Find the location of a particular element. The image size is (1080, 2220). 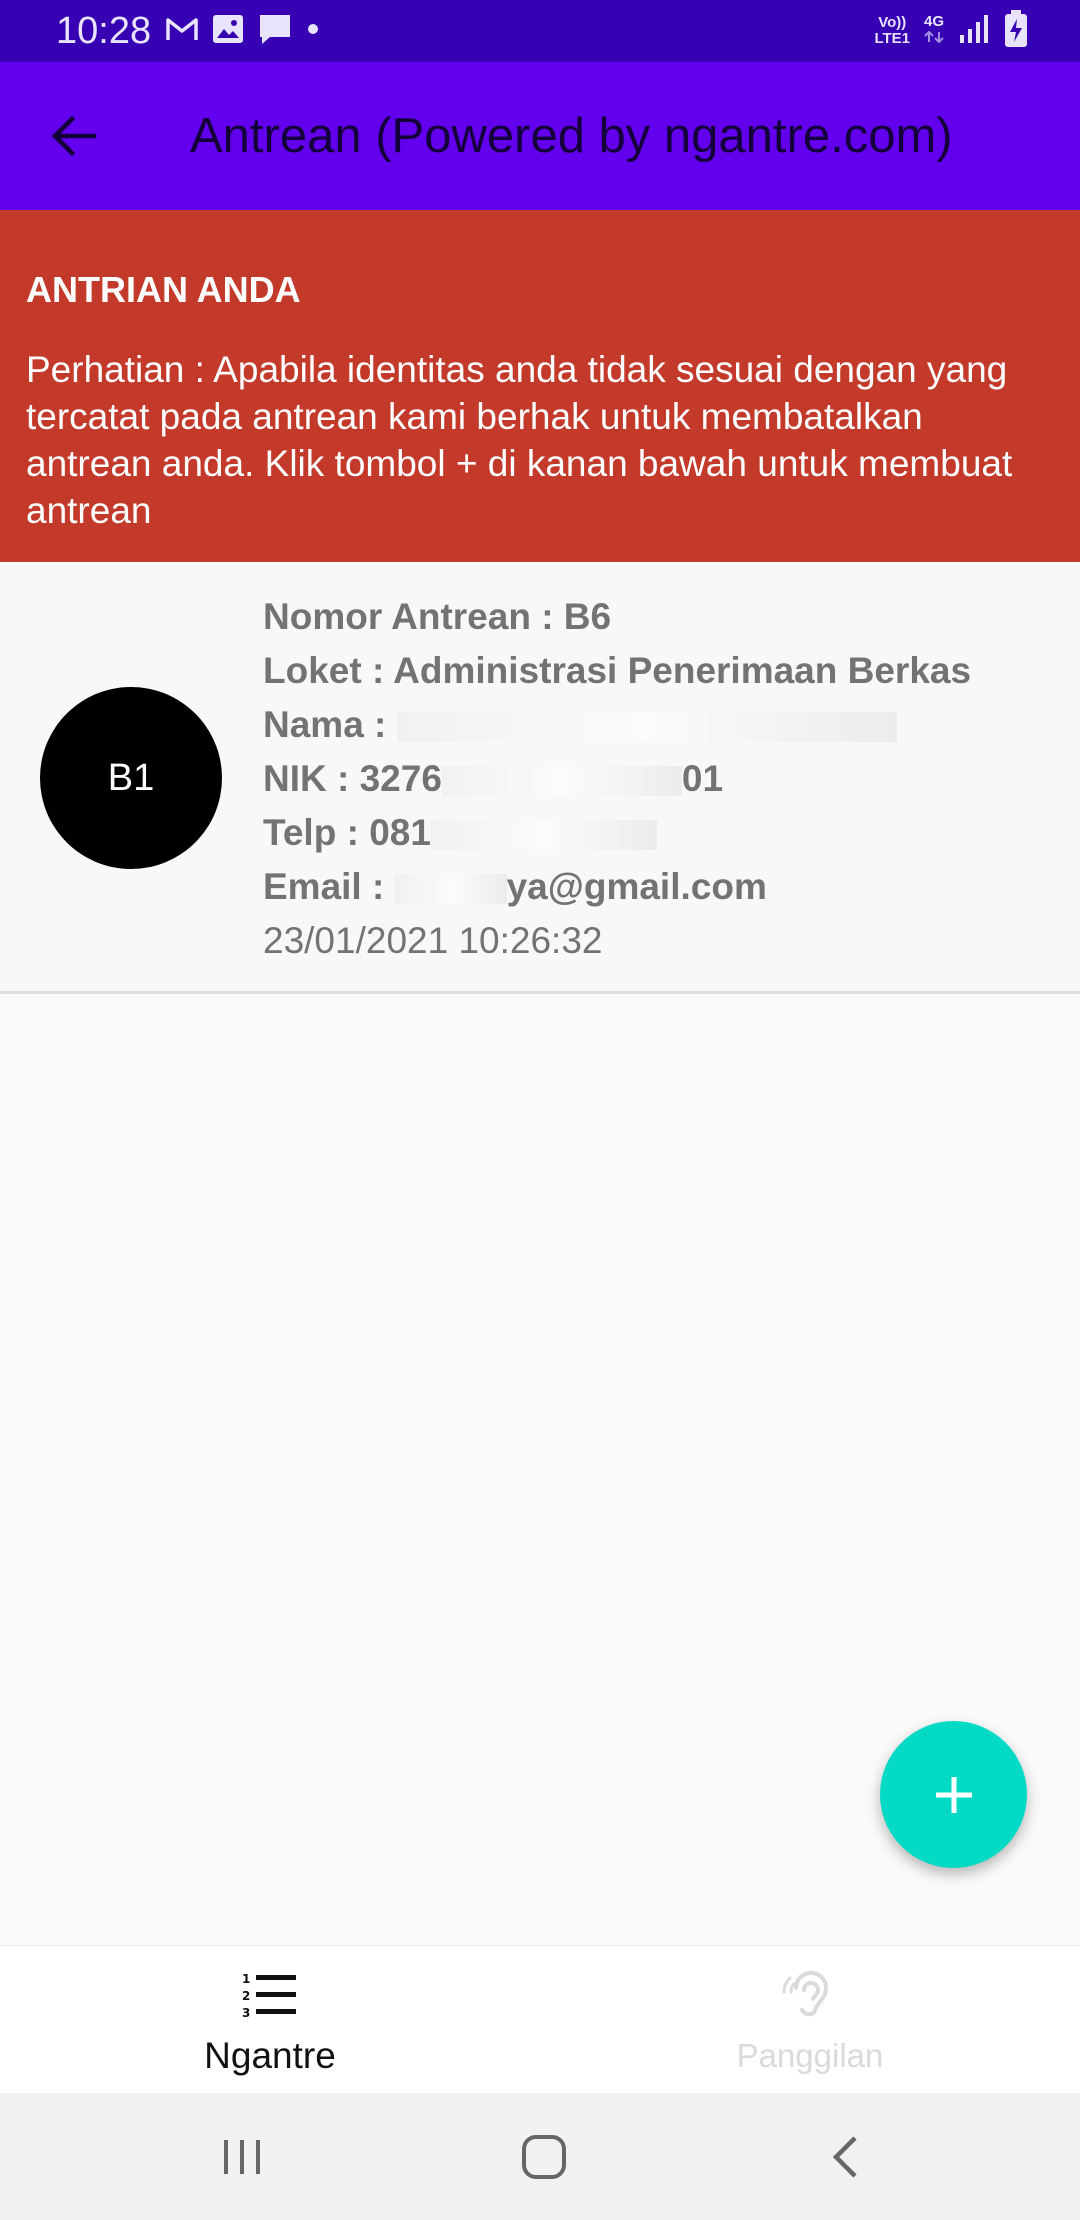

app-bar: Antrean (Powered by ngantre.com) is located at coordinates (540, 136).